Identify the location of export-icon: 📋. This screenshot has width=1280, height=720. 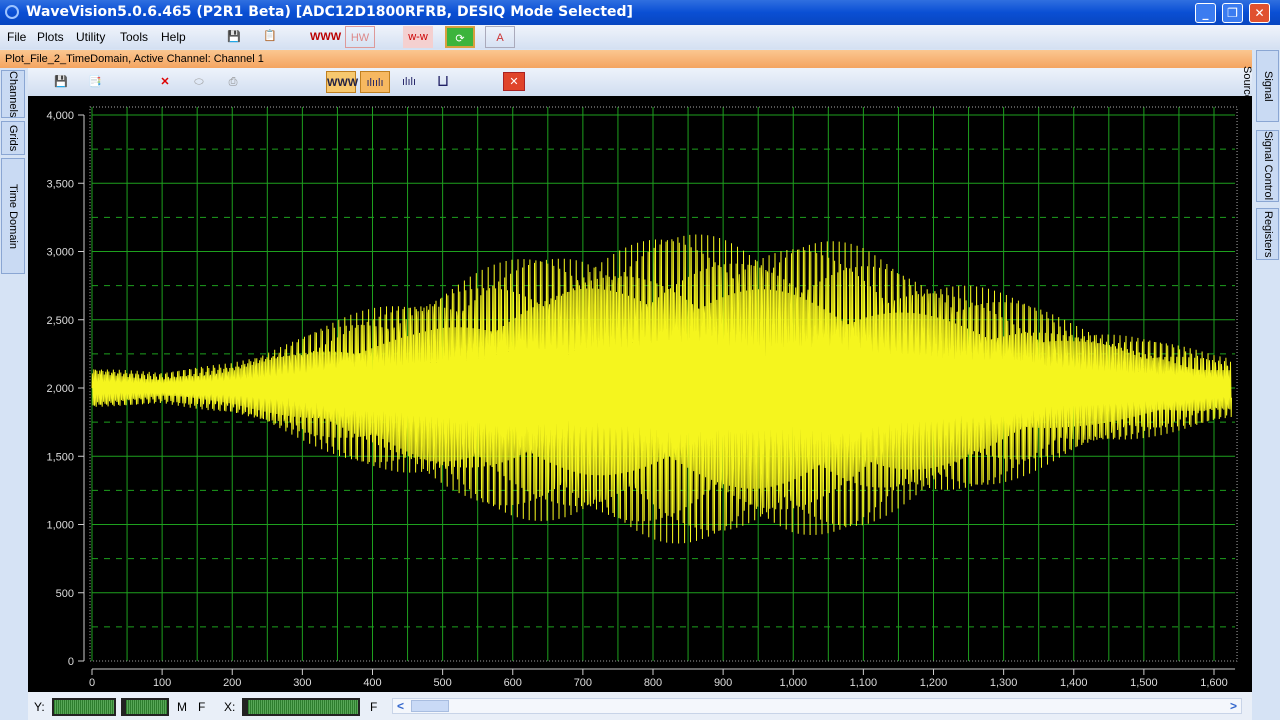
(270, 36).